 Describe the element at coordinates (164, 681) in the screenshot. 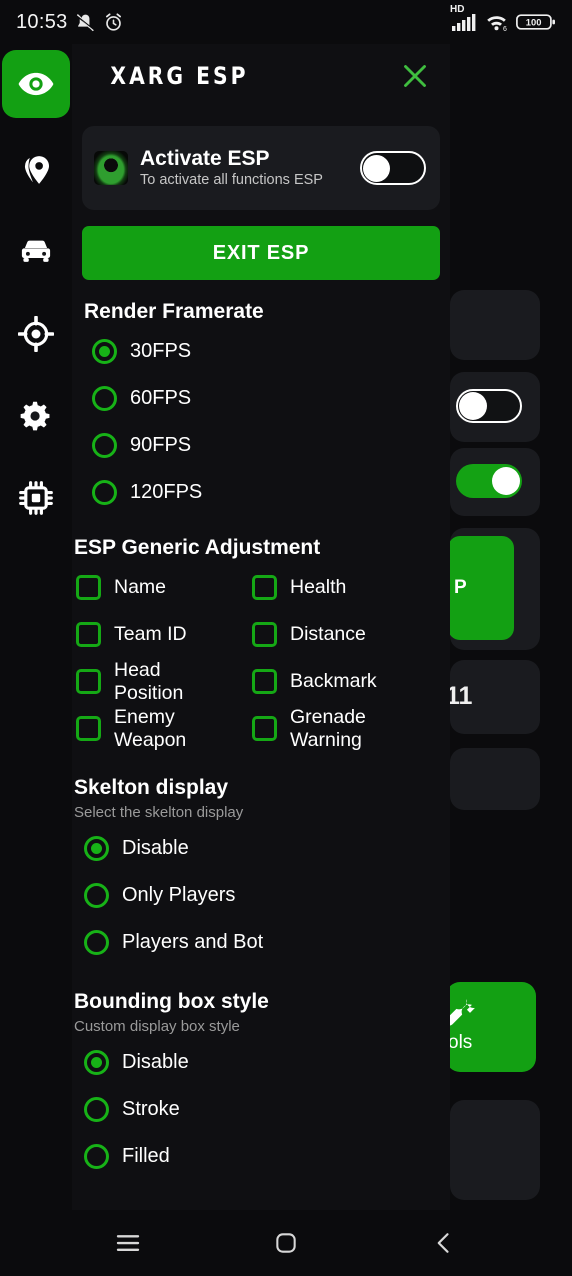

I see `checkbox-head-position: Head Position` at that location.